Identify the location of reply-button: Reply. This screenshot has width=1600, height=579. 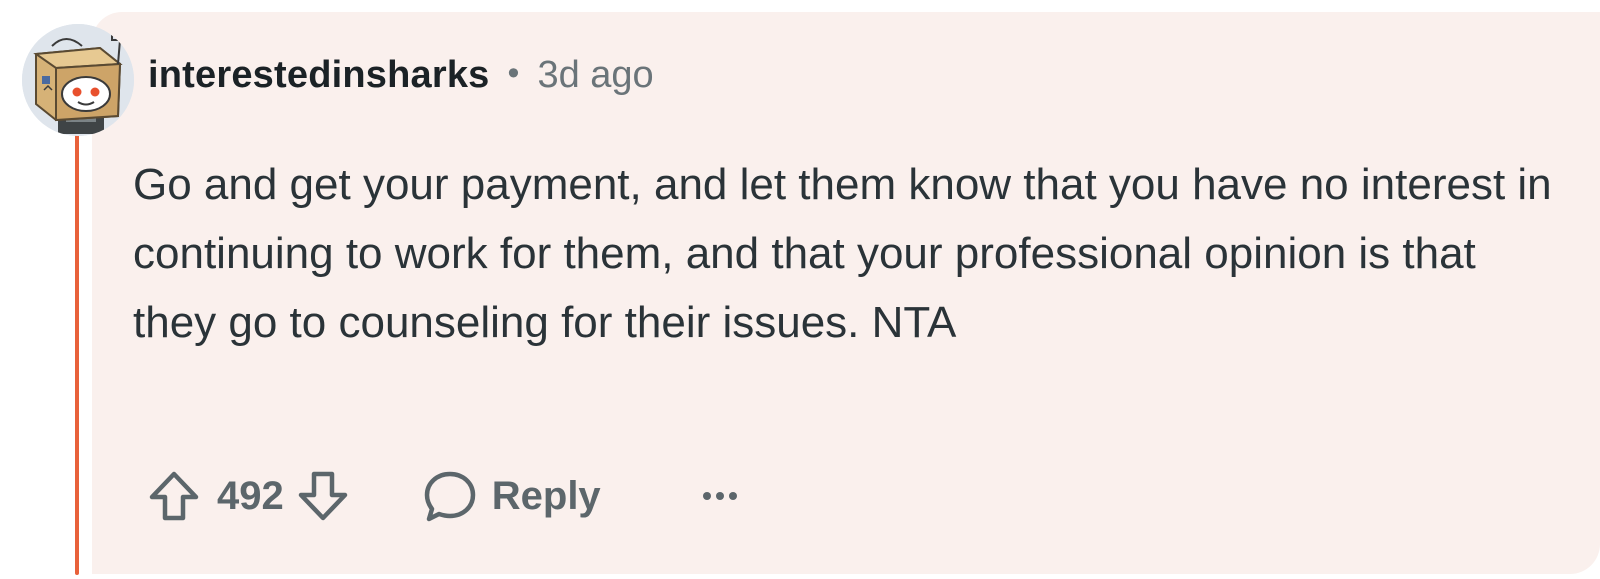
(511, 496).